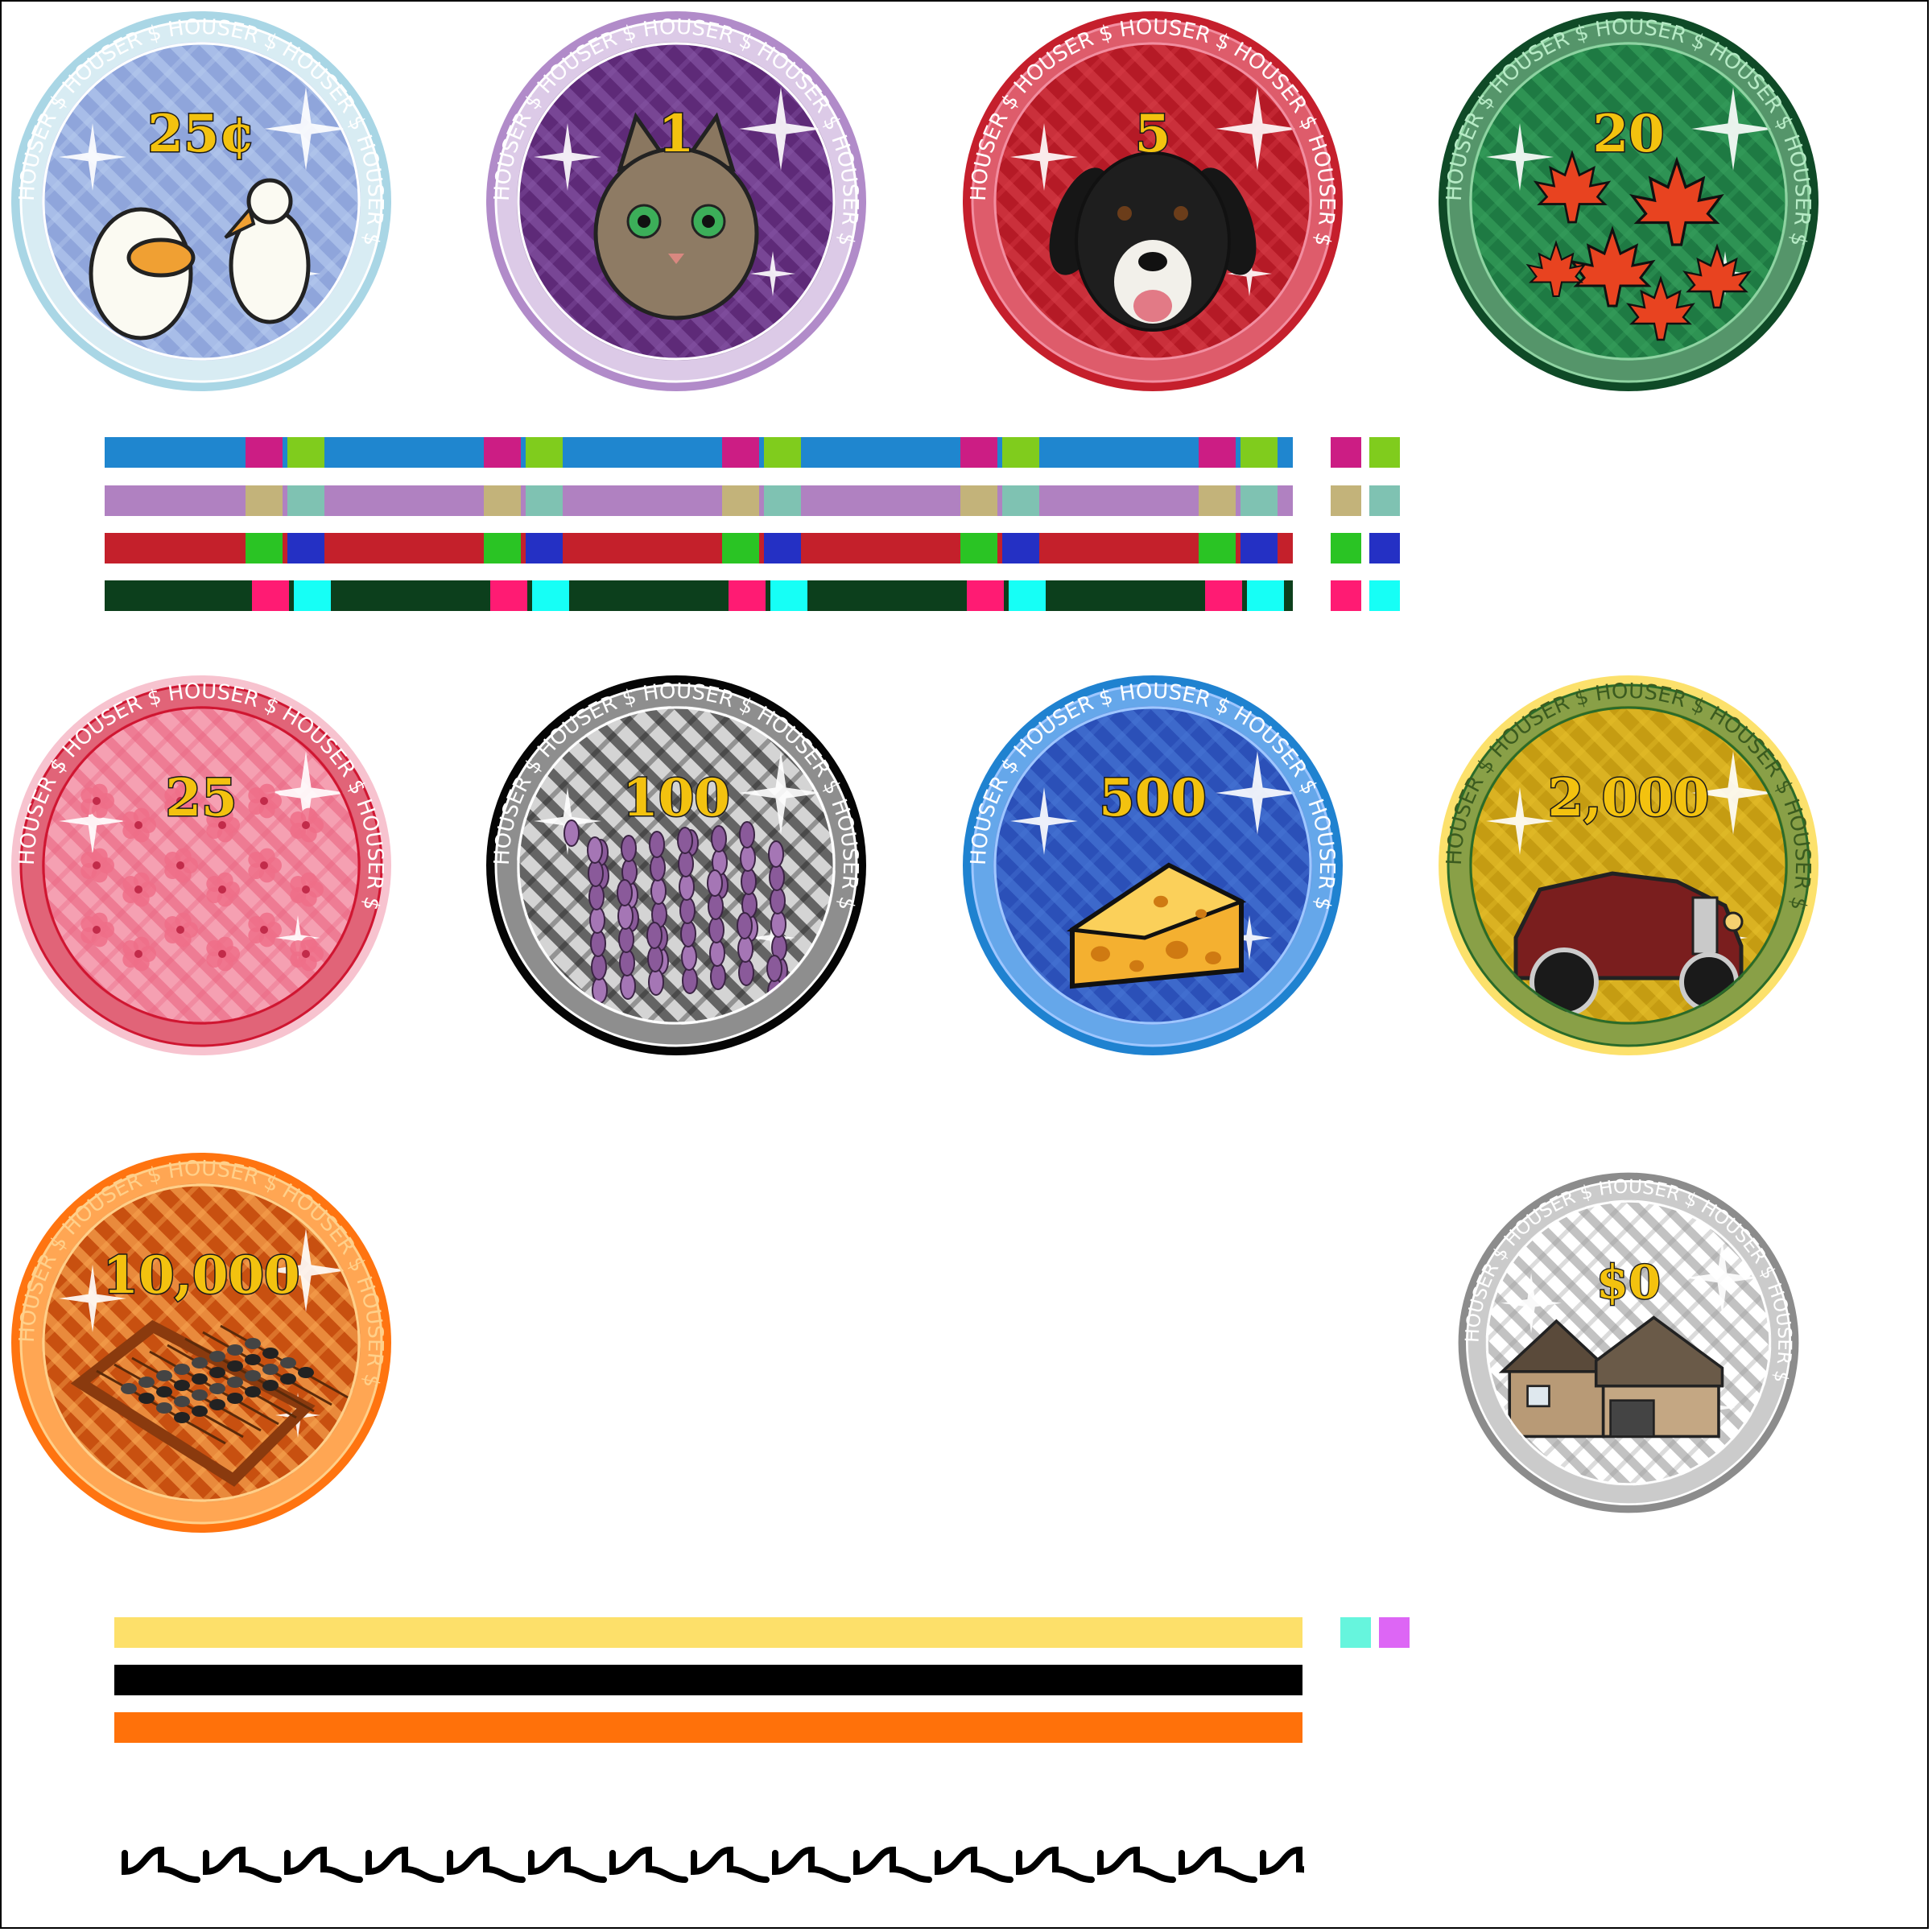 This screenshot has width=1932, height=1932. I want to click on wave-pattern-strip, so click(713, 1864).